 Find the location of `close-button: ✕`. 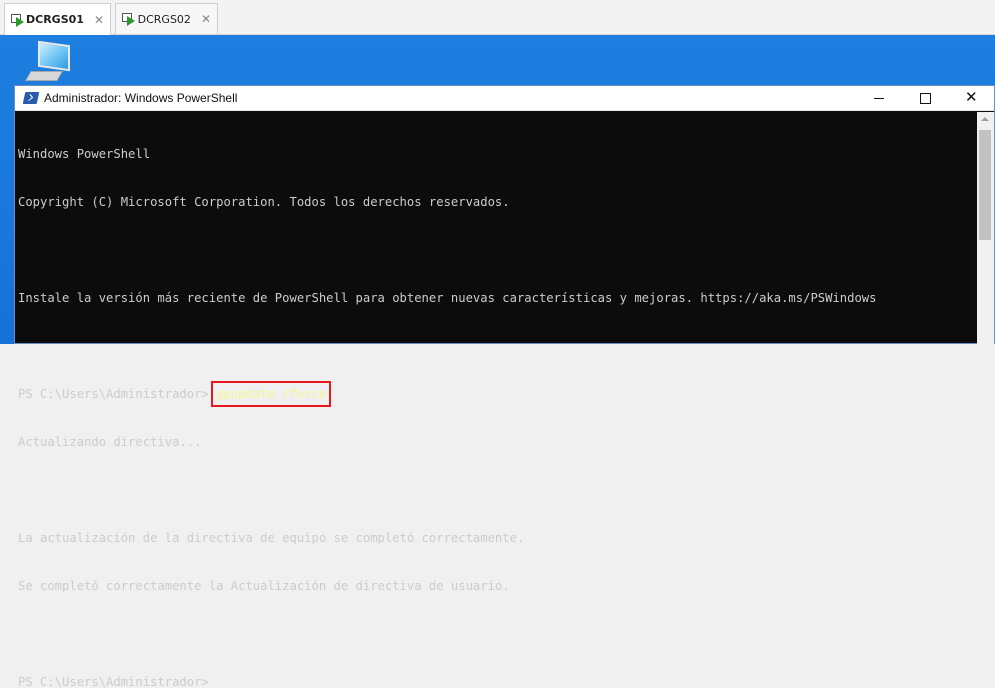

close-button: ✕ is located at coordinates (971, 98).